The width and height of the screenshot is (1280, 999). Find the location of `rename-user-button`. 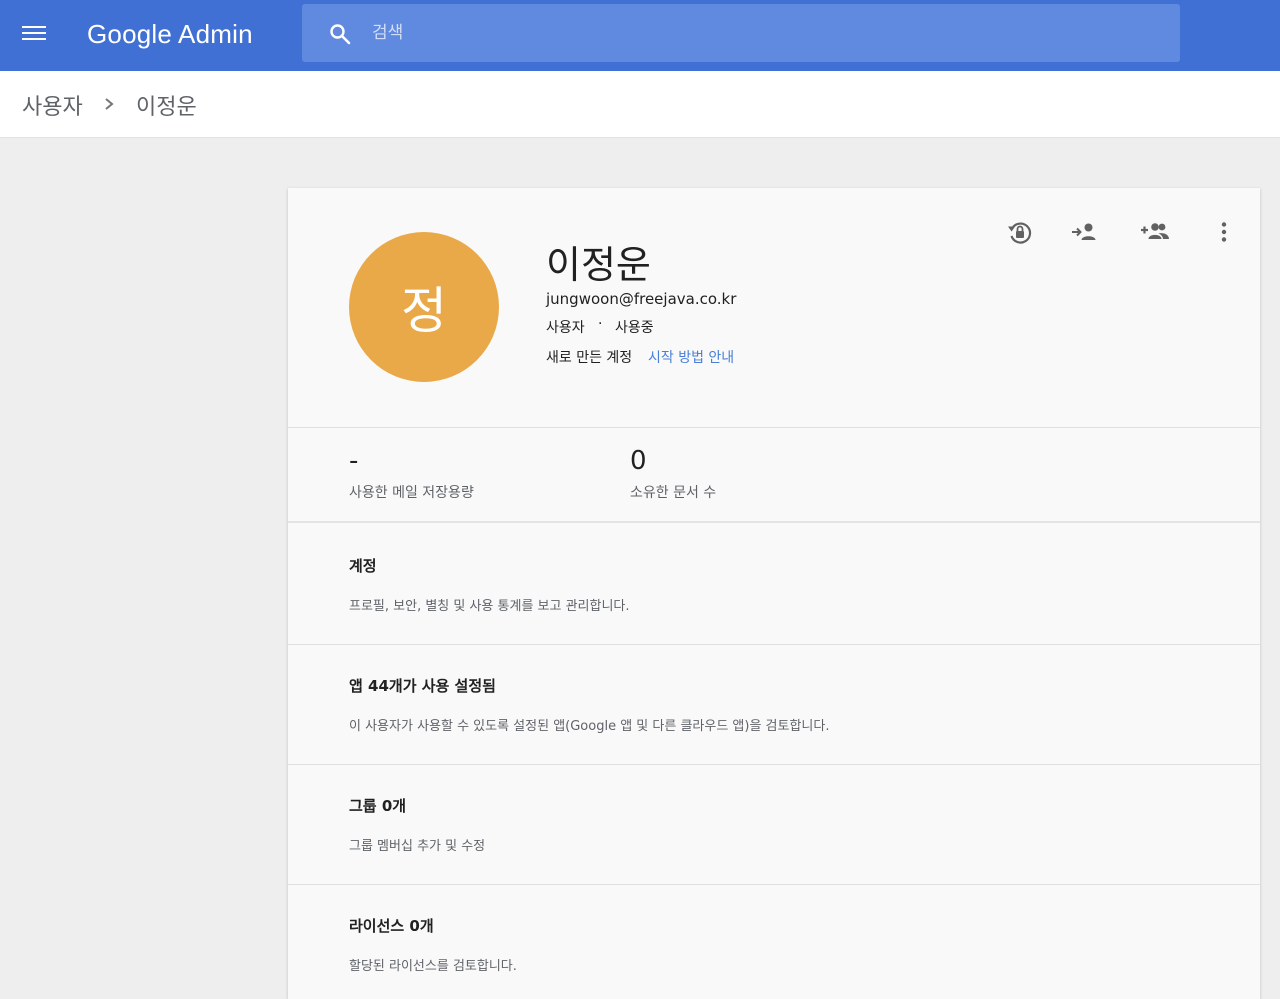

rename-user-button is located at coordinates (1085, 232).